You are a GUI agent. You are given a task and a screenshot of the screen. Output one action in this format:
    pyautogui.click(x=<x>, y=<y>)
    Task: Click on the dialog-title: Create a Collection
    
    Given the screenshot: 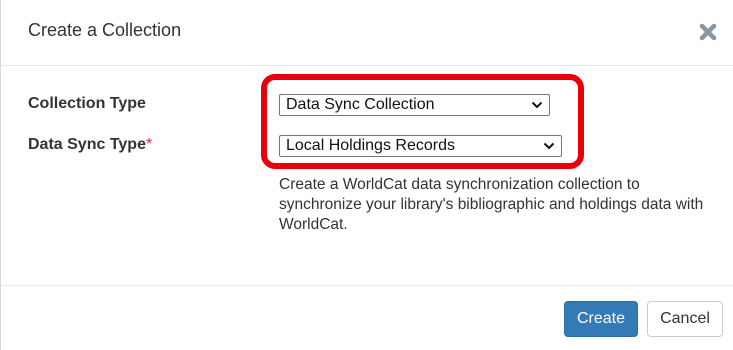 What is the action you would take?
    pyautogui.click(x=105, y=30)
    